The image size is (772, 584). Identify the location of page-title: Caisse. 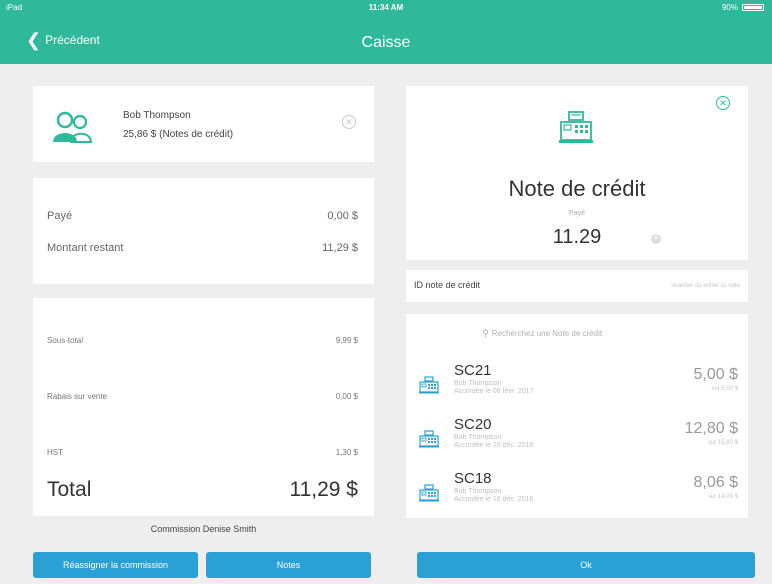
(386, 42).